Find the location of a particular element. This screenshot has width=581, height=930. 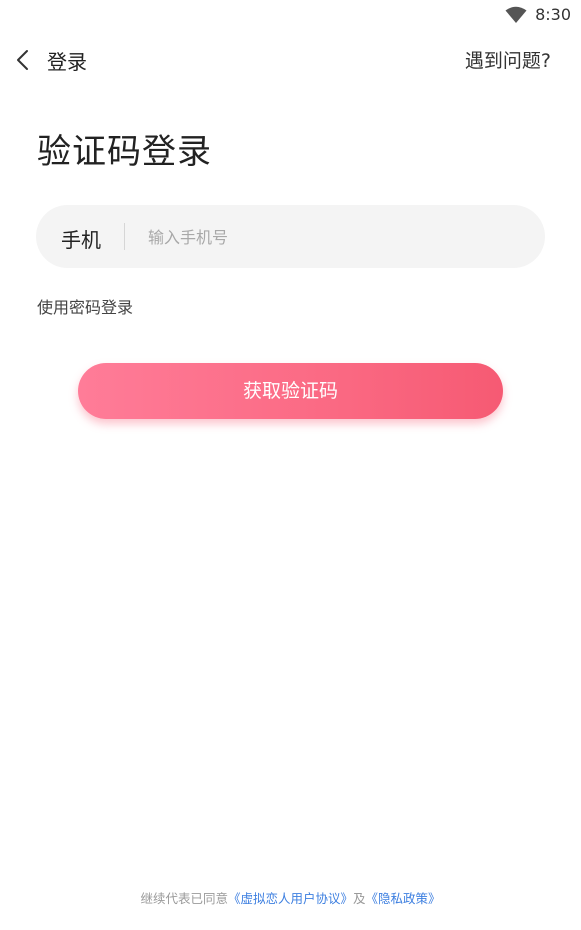

chevron-left-icon is located at coordinates (22, 60).